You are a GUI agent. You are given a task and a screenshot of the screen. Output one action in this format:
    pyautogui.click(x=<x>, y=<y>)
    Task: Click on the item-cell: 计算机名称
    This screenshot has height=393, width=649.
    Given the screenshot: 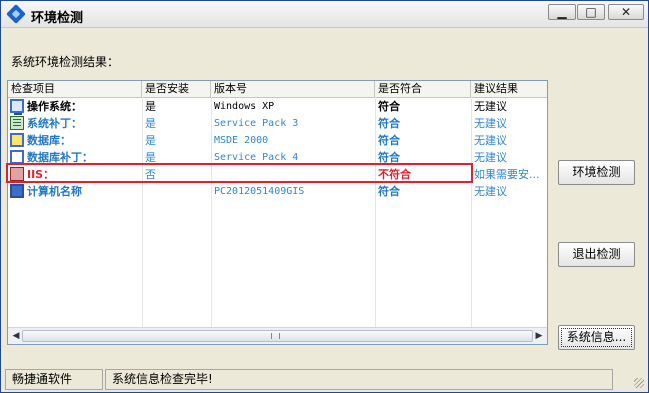 What is the action you would take?
    pyautogui.click(x=75, y=191)
    